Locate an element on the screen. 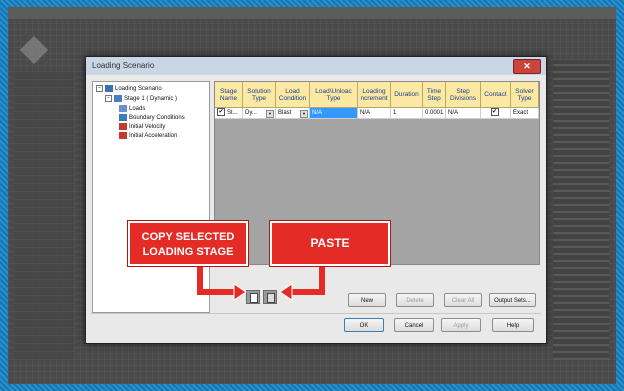  copy-arrow is located at coordinates (216, 280).